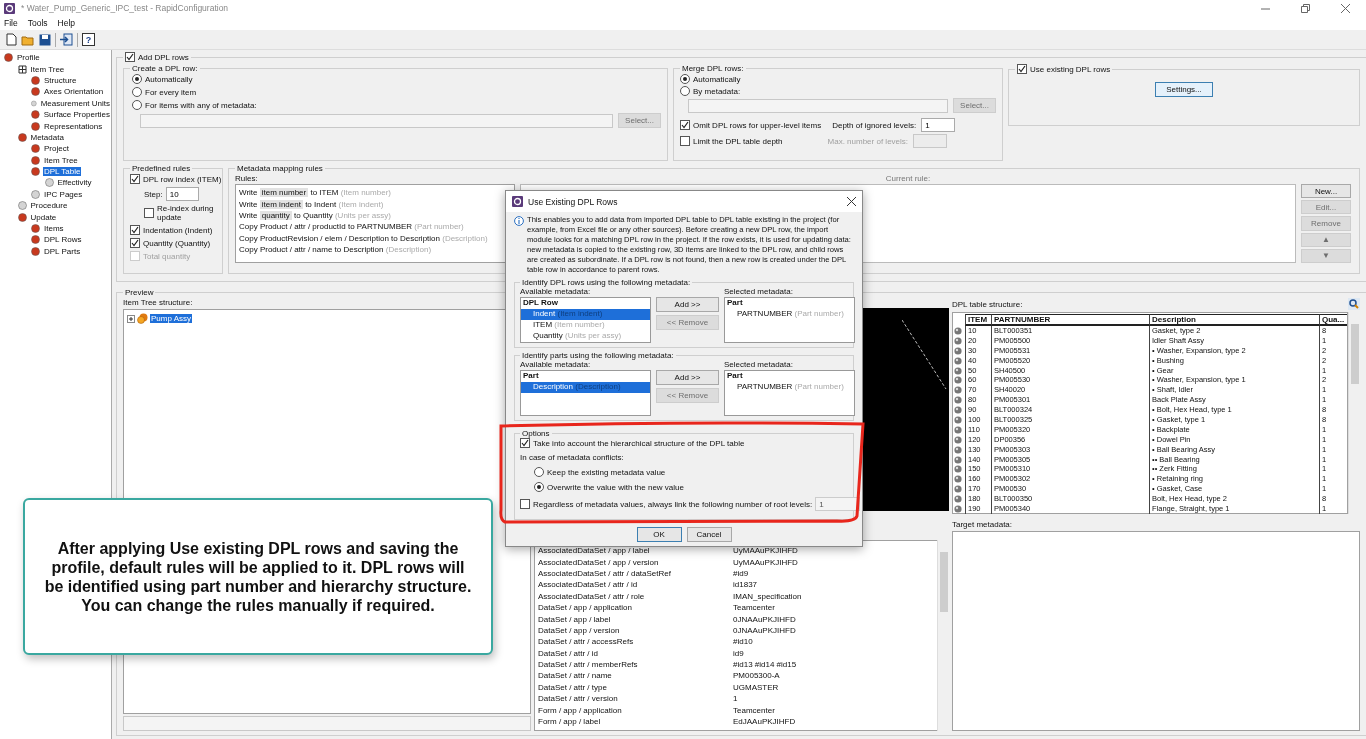 This screenshot has width=1366, height=739. Describe the element at coordinates (54, 229) in the screenshot. I see `tree-item: Items` at that location.